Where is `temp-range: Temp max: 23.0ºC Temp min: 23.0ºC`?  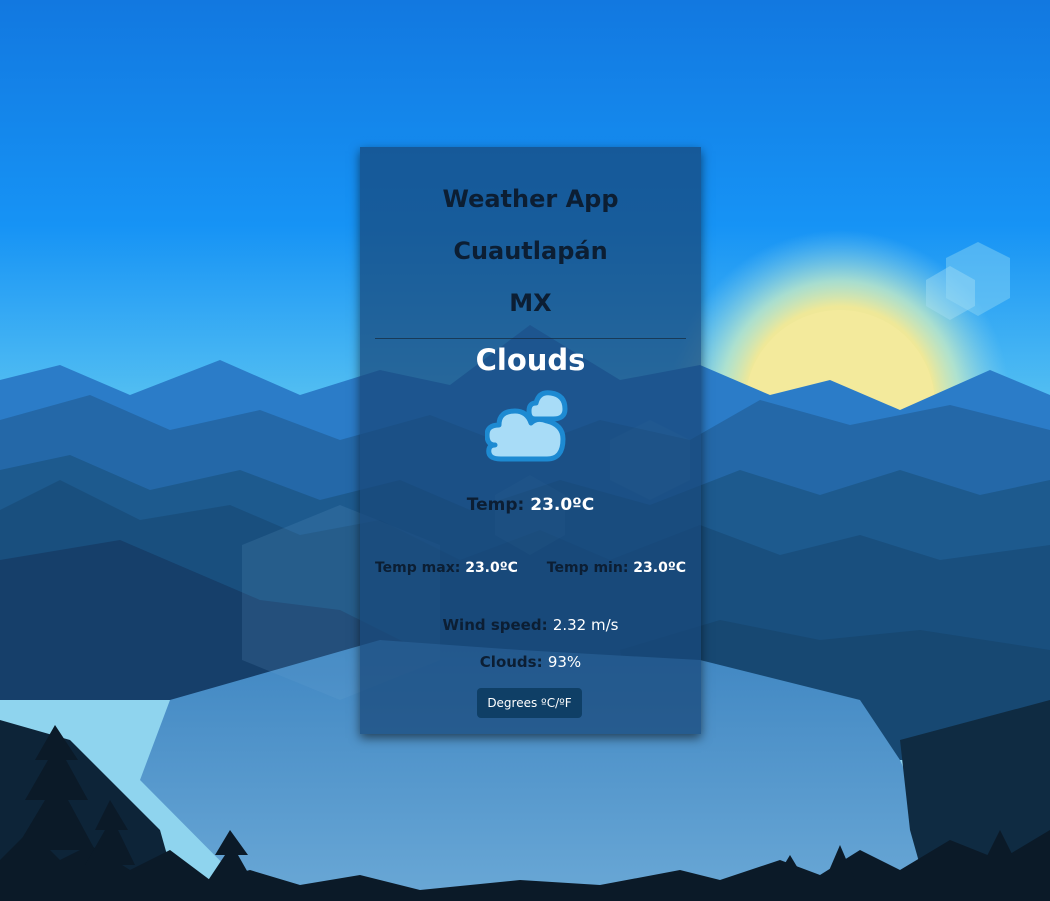 temp-range: Temp max: 23.0ºC Temp min: 23.0ºC is located at coordinates (530, 568).